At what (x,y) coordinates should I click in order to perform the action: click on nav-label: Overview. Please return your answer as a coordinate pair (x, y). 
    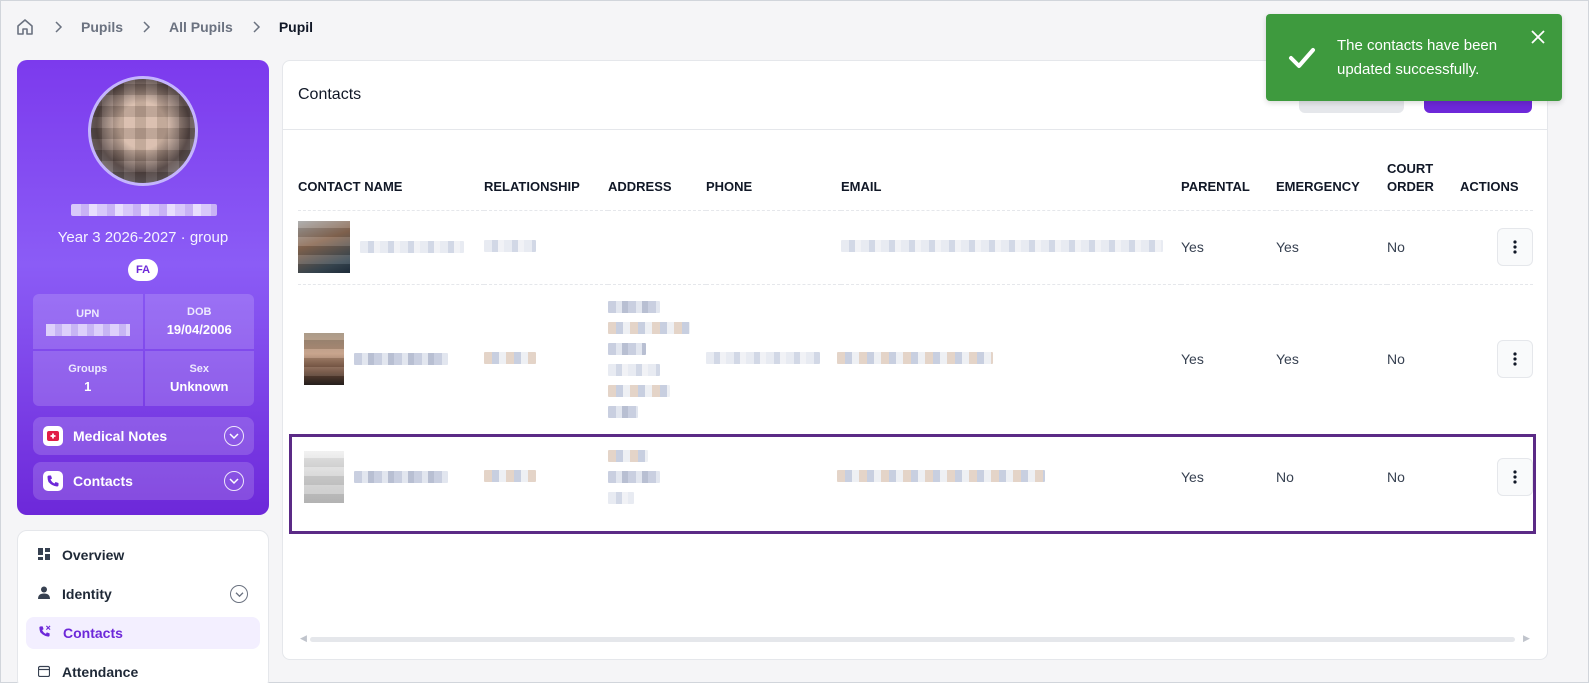
    Looking at the image, I should click on (93, 555).